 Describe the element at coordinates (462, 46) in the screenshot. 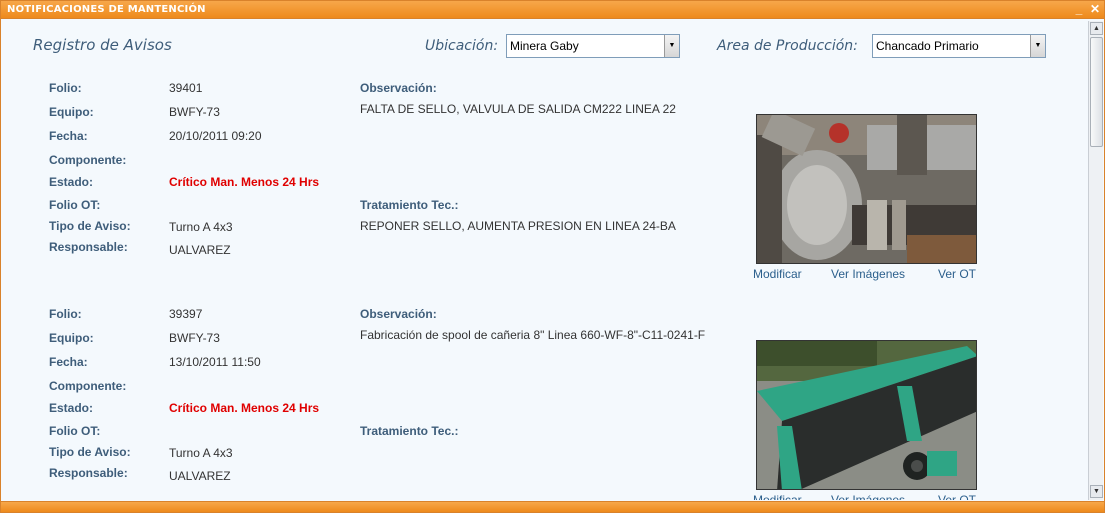

I see `ubicacion-label: Ubicación:` at that location.